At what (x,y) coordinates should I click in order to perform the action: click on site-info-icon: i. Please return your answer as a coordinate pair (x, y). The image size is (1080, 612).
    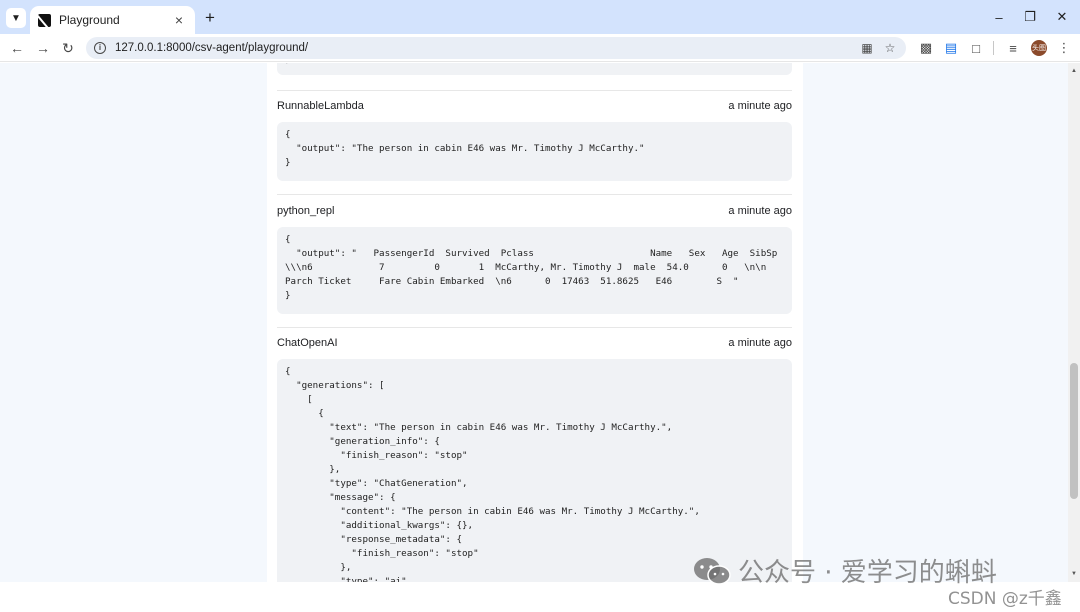
    Looking at the image, I should click on (100, 48).